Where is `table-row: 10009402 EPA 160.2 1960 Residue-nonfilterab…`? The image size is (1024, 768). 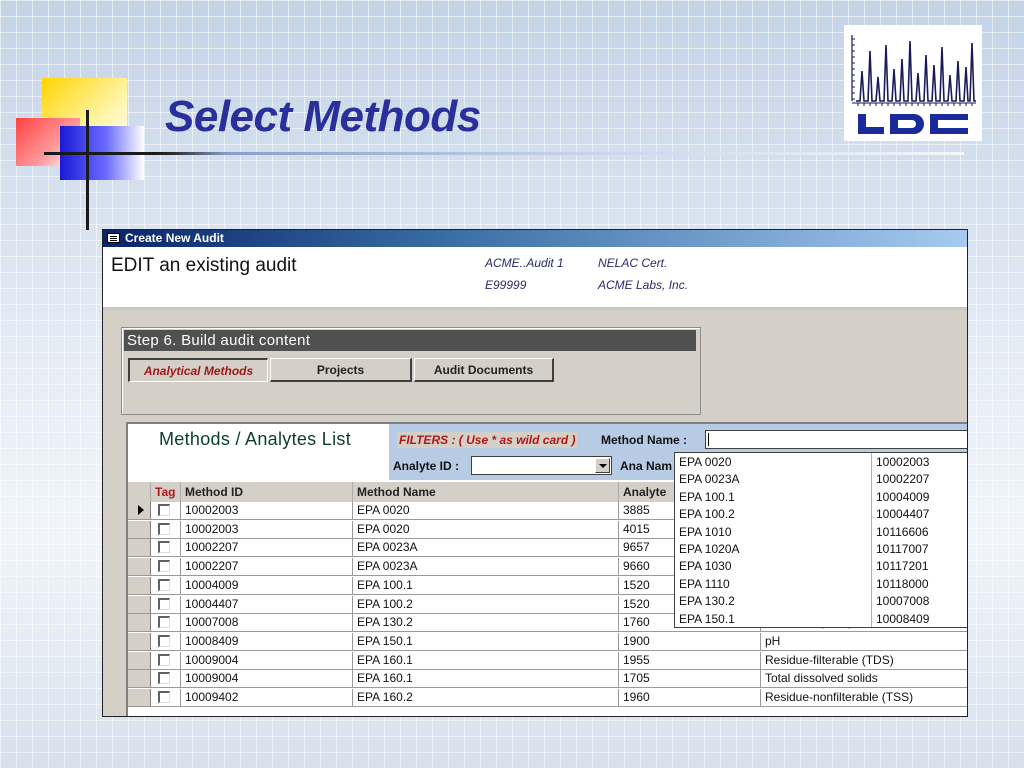 table-row: 10009402 EPA 160.2 1960 Residue-nonfilterab… is located at coordinates (547, 698).